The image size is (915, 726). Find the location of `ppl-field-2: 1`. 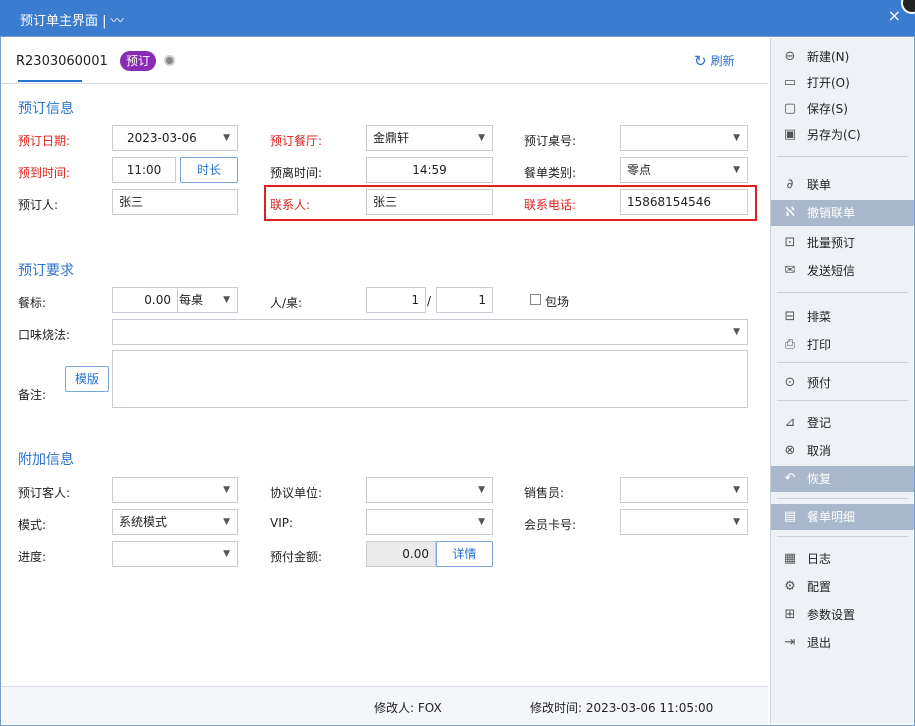

ppl-field-2: 1 is located at coordinates (464, 300).